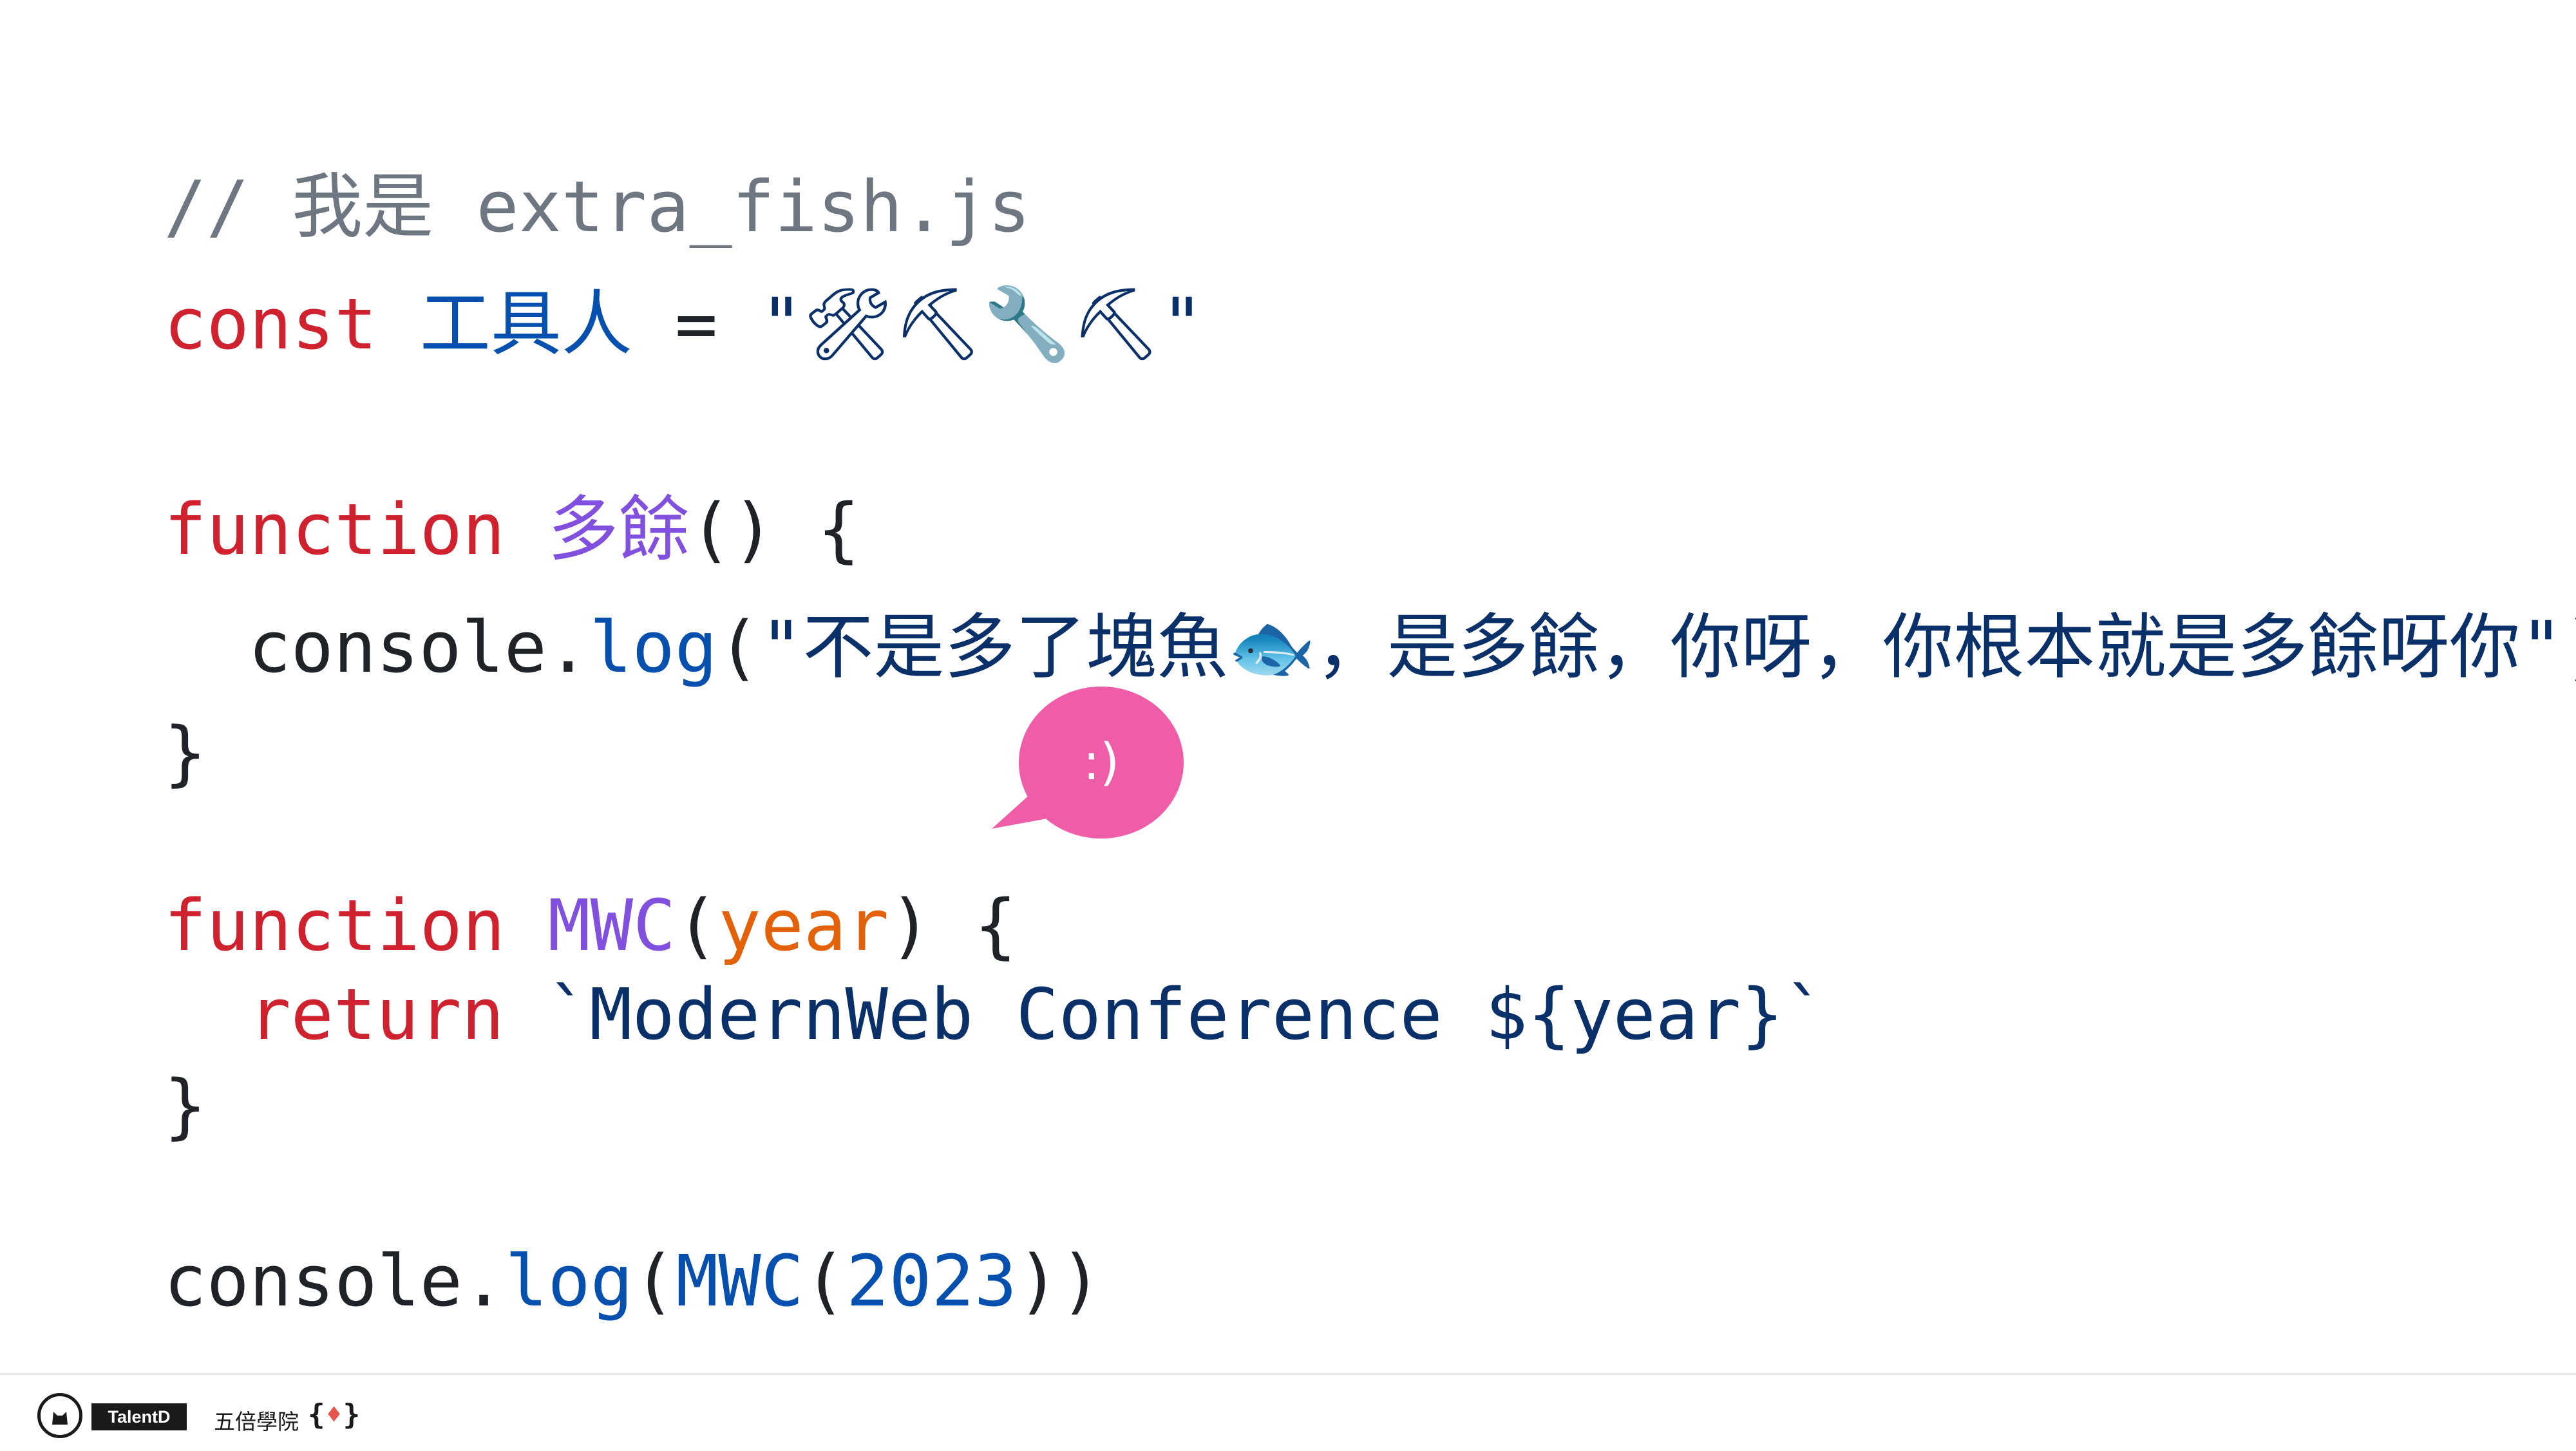 The height and width of the screenshot is (1451, 2576). What do you see at coordinates (60, 1415) in the screenshot?
I see `cat-logo-icon` at bounding box center [60, 1415].